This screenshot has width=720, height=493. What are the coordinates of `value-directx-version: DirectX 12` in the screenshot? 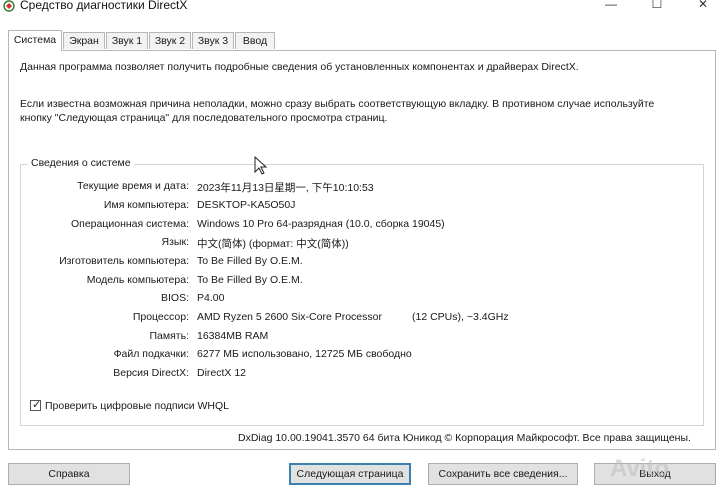 It's located at (222, 373).